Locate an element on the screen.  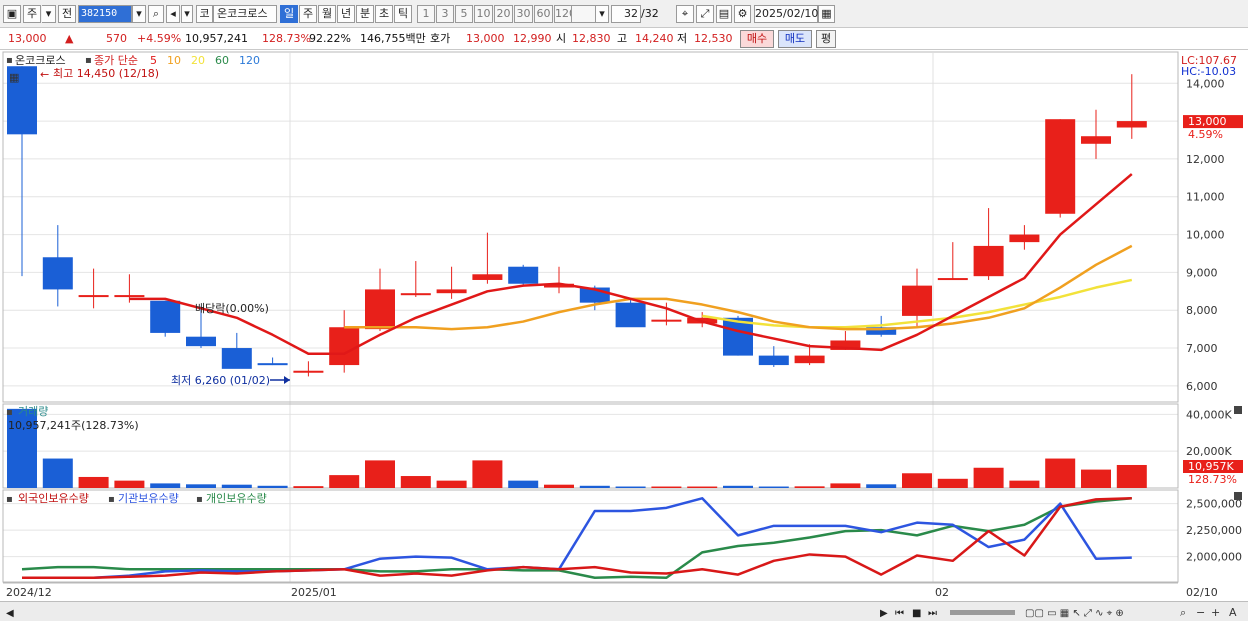
ma-period-label: 10 is located at coordinates (174, 60).